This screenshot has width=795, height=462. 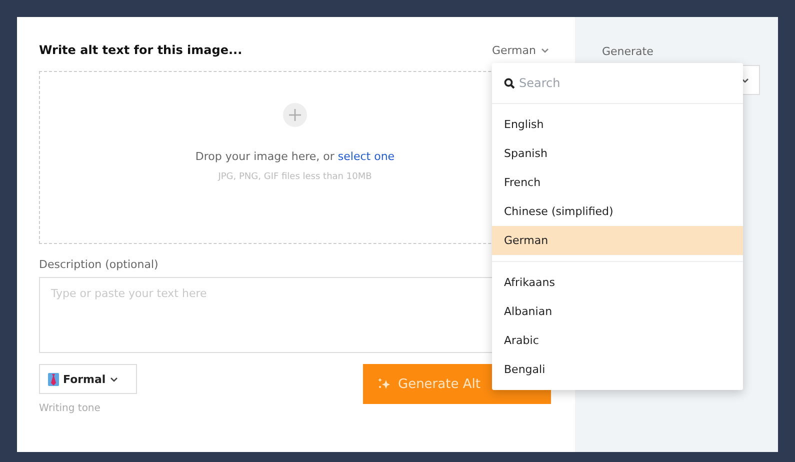 I want to click on file-requirements: JPG, PNG, GIF files less than 10MB, so click(x=295, y=177).